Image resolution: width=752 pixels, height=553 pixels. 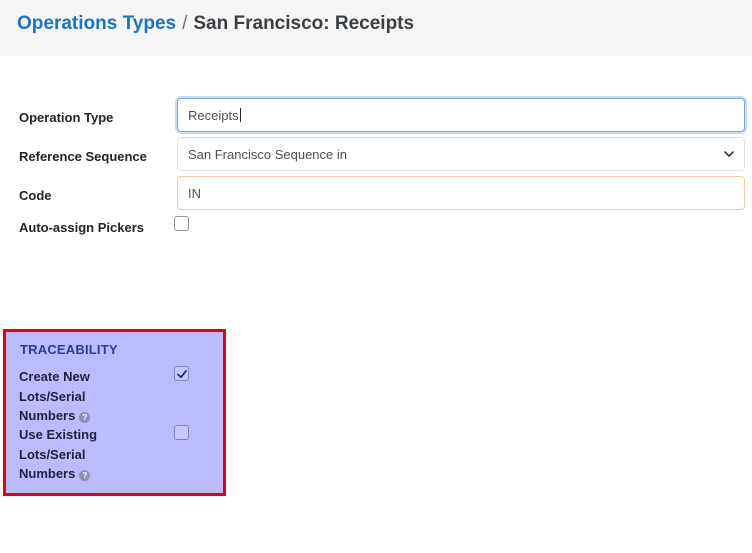 I want to click on create-new-lots-label: Create New Lots/Serial Numbers?, so click(x=55, y=396).